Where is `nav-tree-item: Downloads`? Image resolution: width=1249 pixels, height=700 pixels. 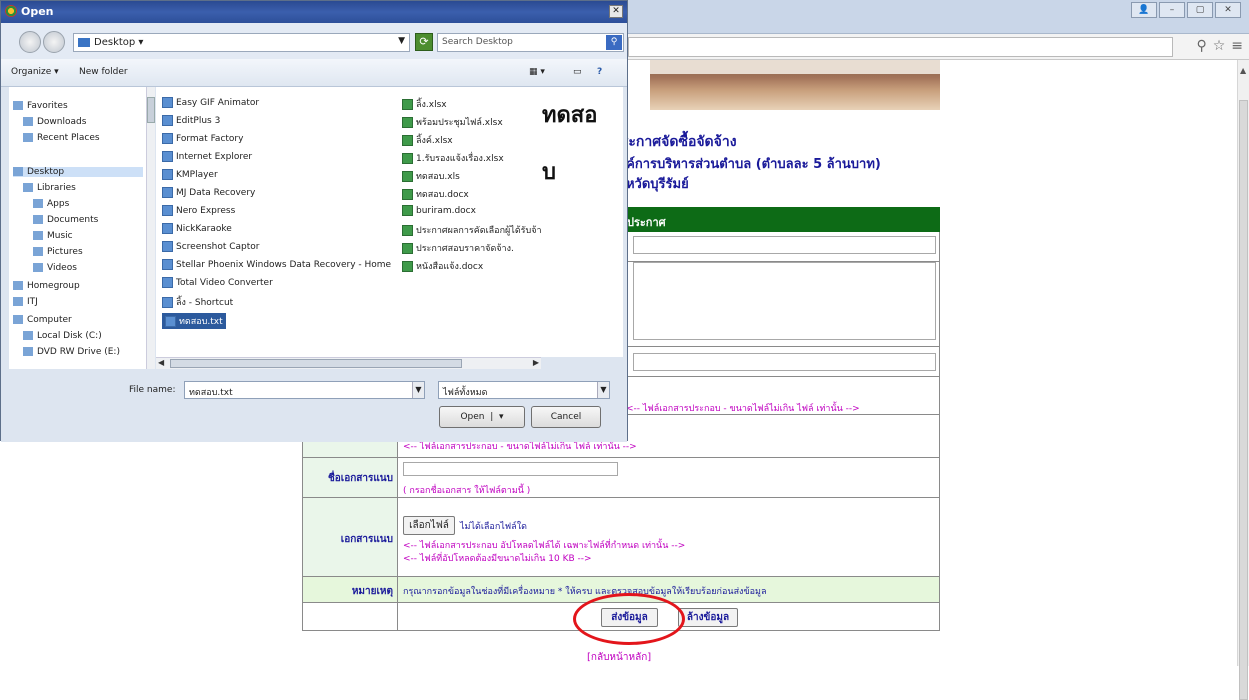 nav-tree-item: Downloads is located at coordinates (54, 122).